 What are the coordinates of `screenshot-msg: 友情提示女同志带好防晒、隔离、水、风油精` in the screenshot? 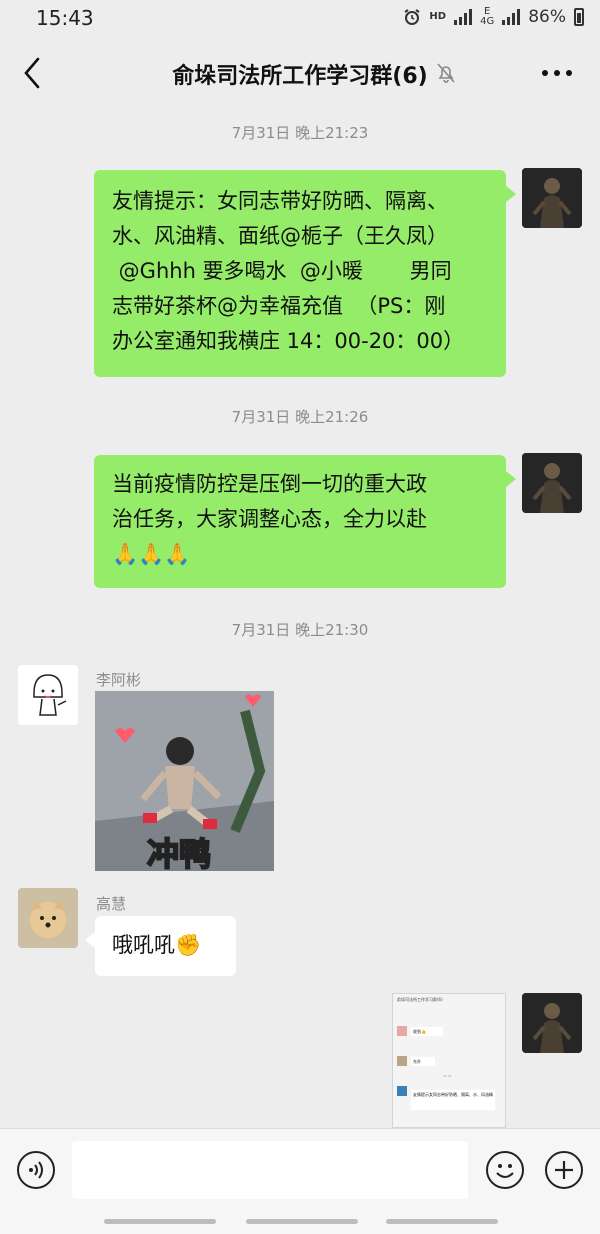 It's located at (453, 1100).